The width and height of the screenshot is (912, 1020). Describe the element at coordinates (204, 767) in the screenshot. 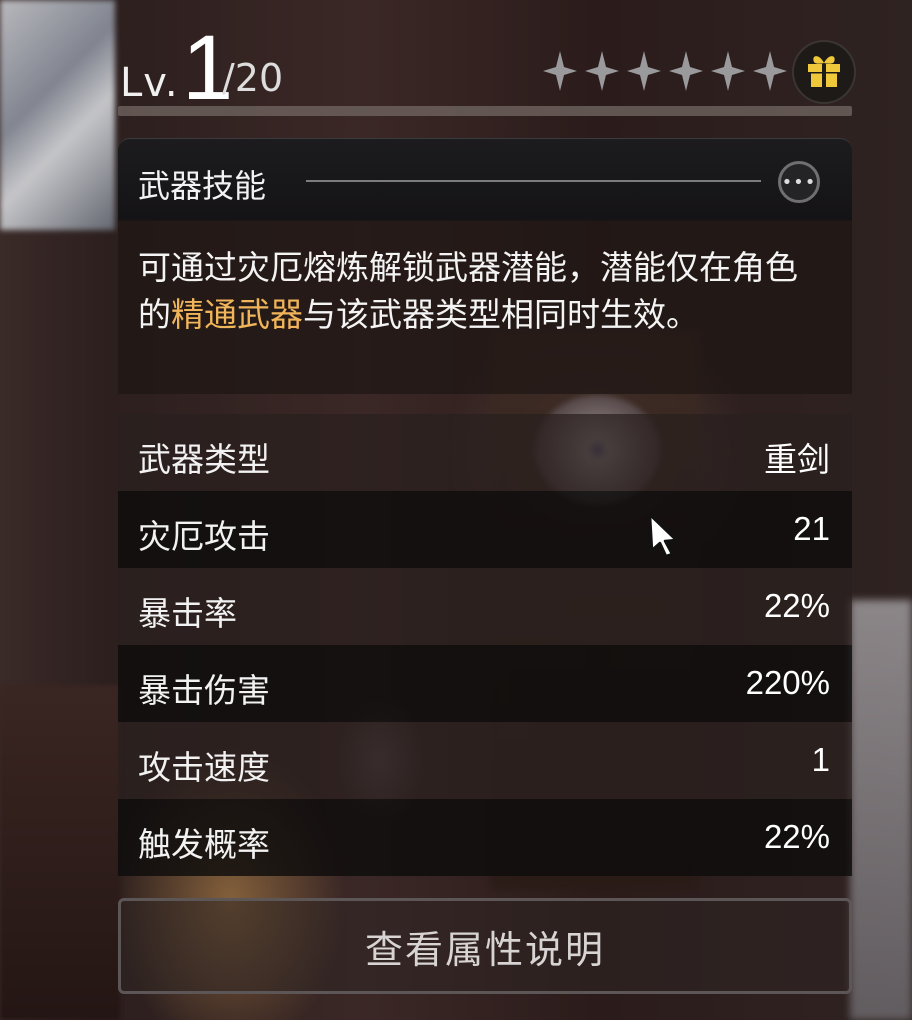

I see `stat-label: 攻击速度` at that location.